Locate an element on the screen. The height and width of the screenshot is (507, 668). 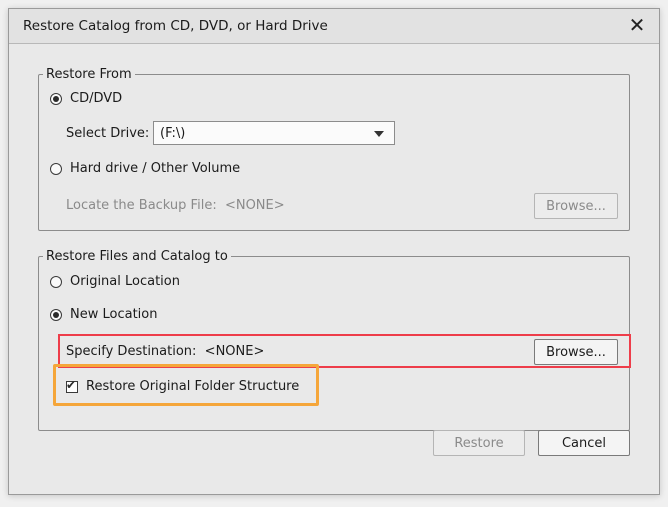
new-location-radio is located at coordinates (56, 314).